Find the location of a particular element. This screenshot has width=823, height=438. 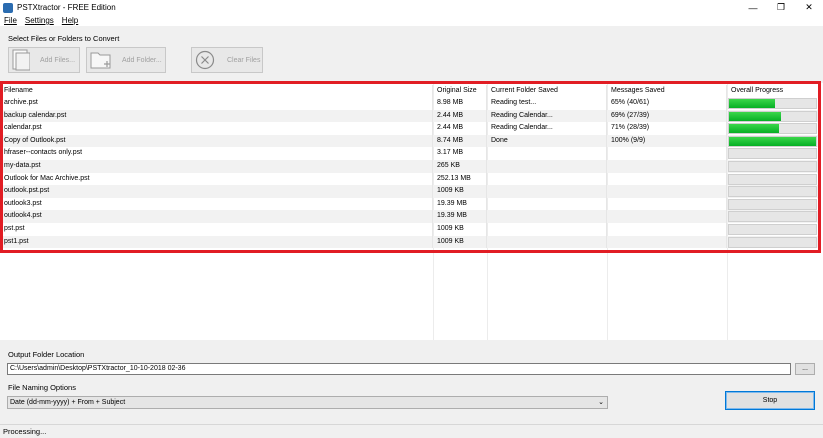

clear-files-label: Clear Files is located at coordinates (244, 60).